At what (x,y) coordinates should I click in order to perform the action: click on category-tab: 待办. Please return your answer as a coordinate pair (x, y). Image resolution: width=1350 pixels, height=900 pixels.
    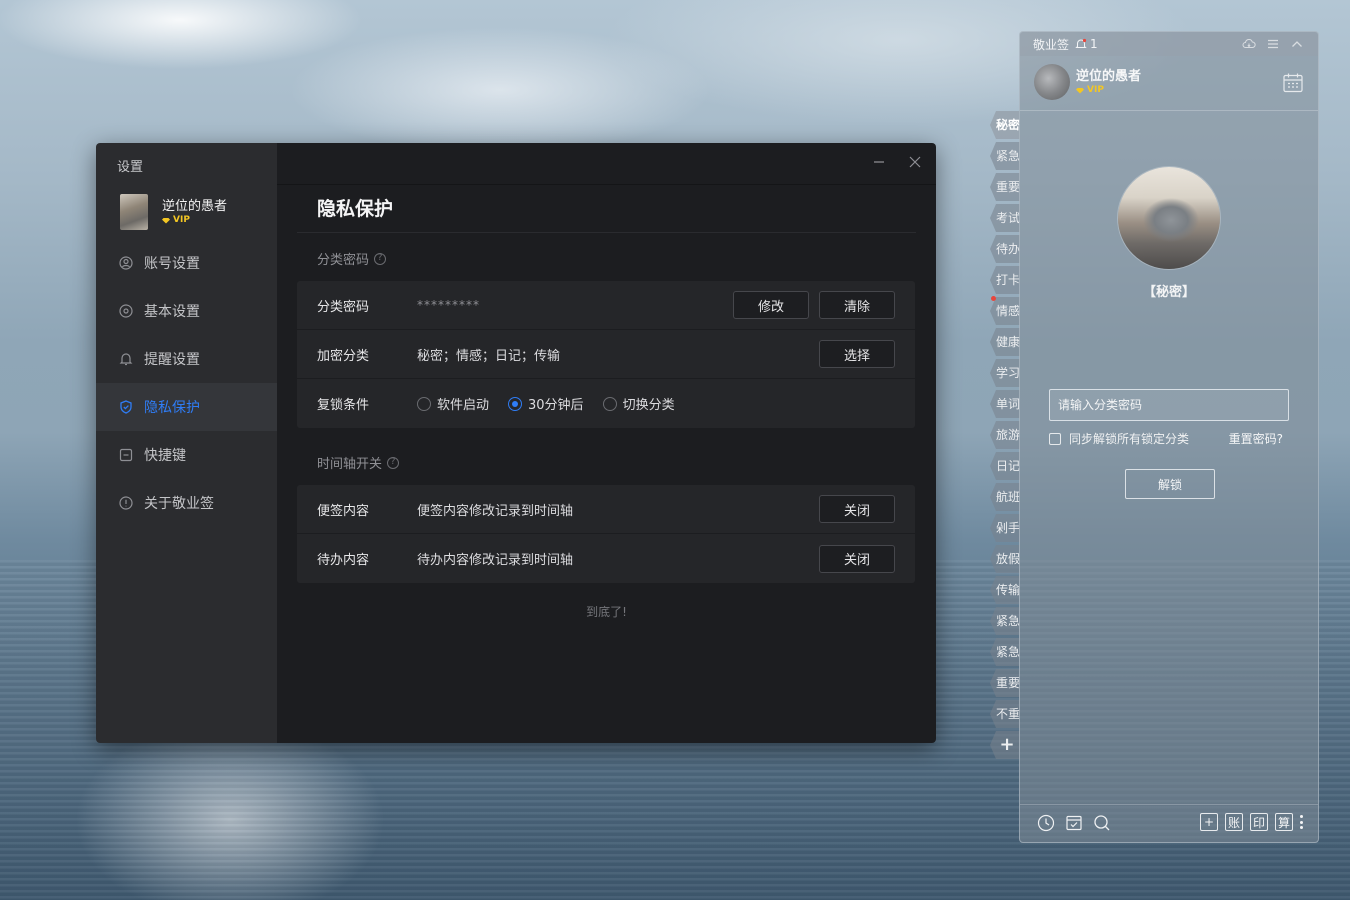
    Looking at the image, I should click on (1005, 249).